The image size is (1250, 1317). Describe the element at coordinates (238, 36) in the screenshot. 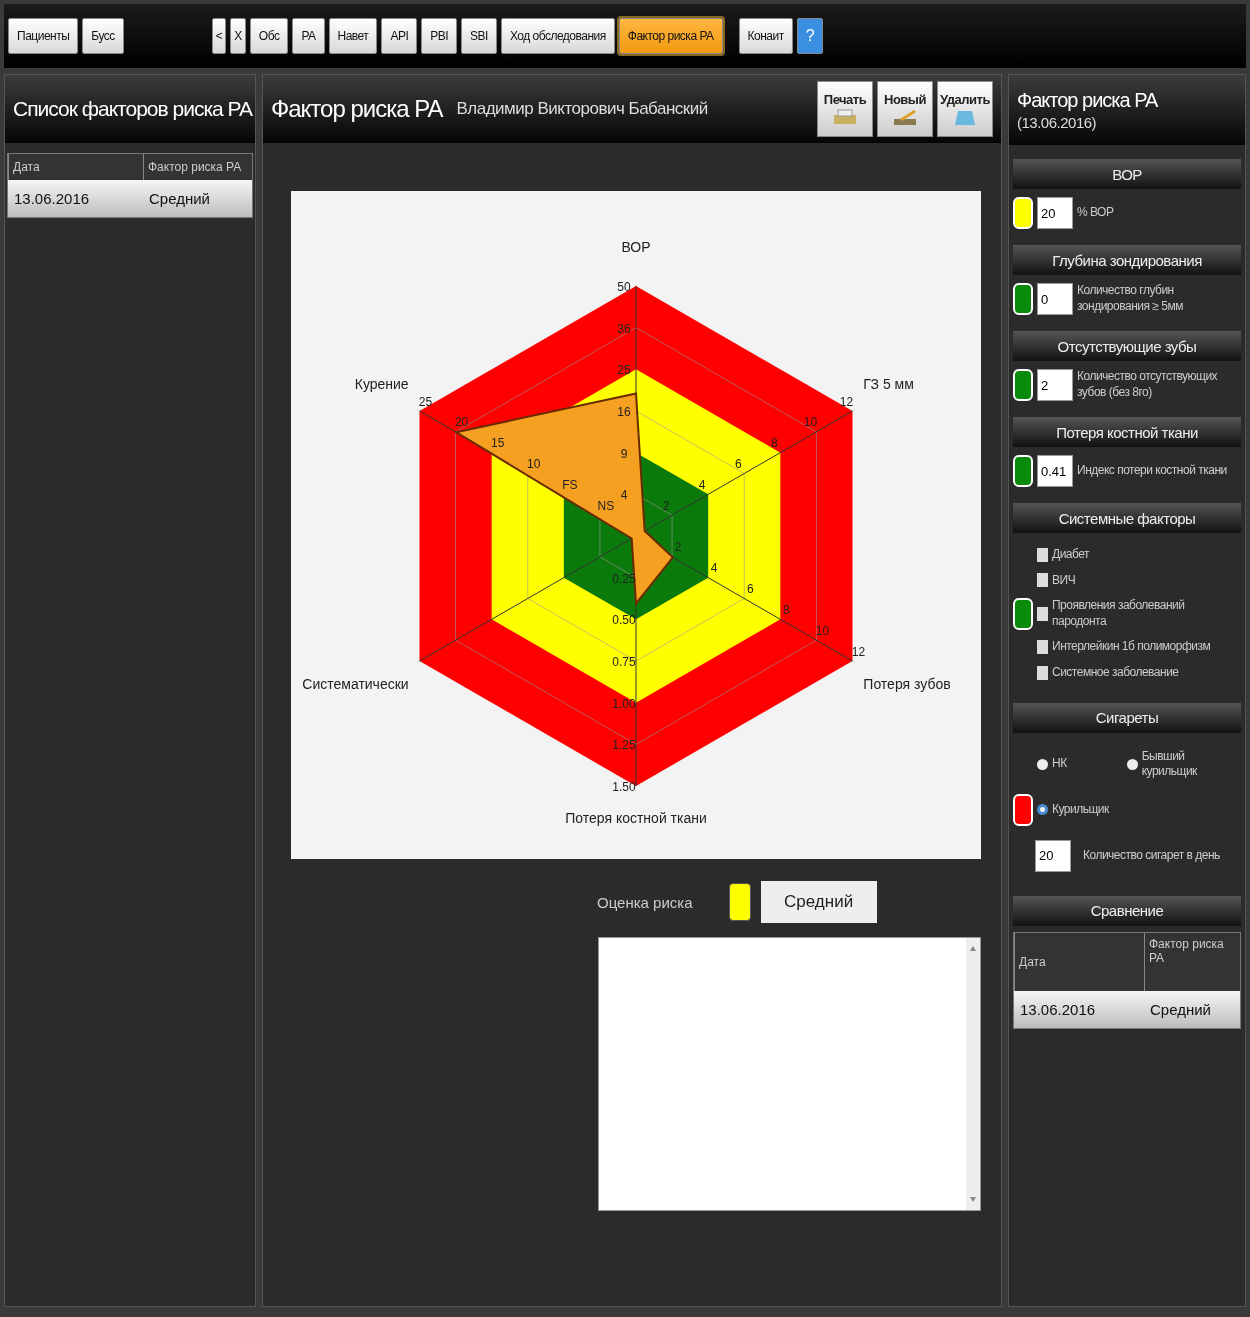

I see `nav-button: X` at that location.